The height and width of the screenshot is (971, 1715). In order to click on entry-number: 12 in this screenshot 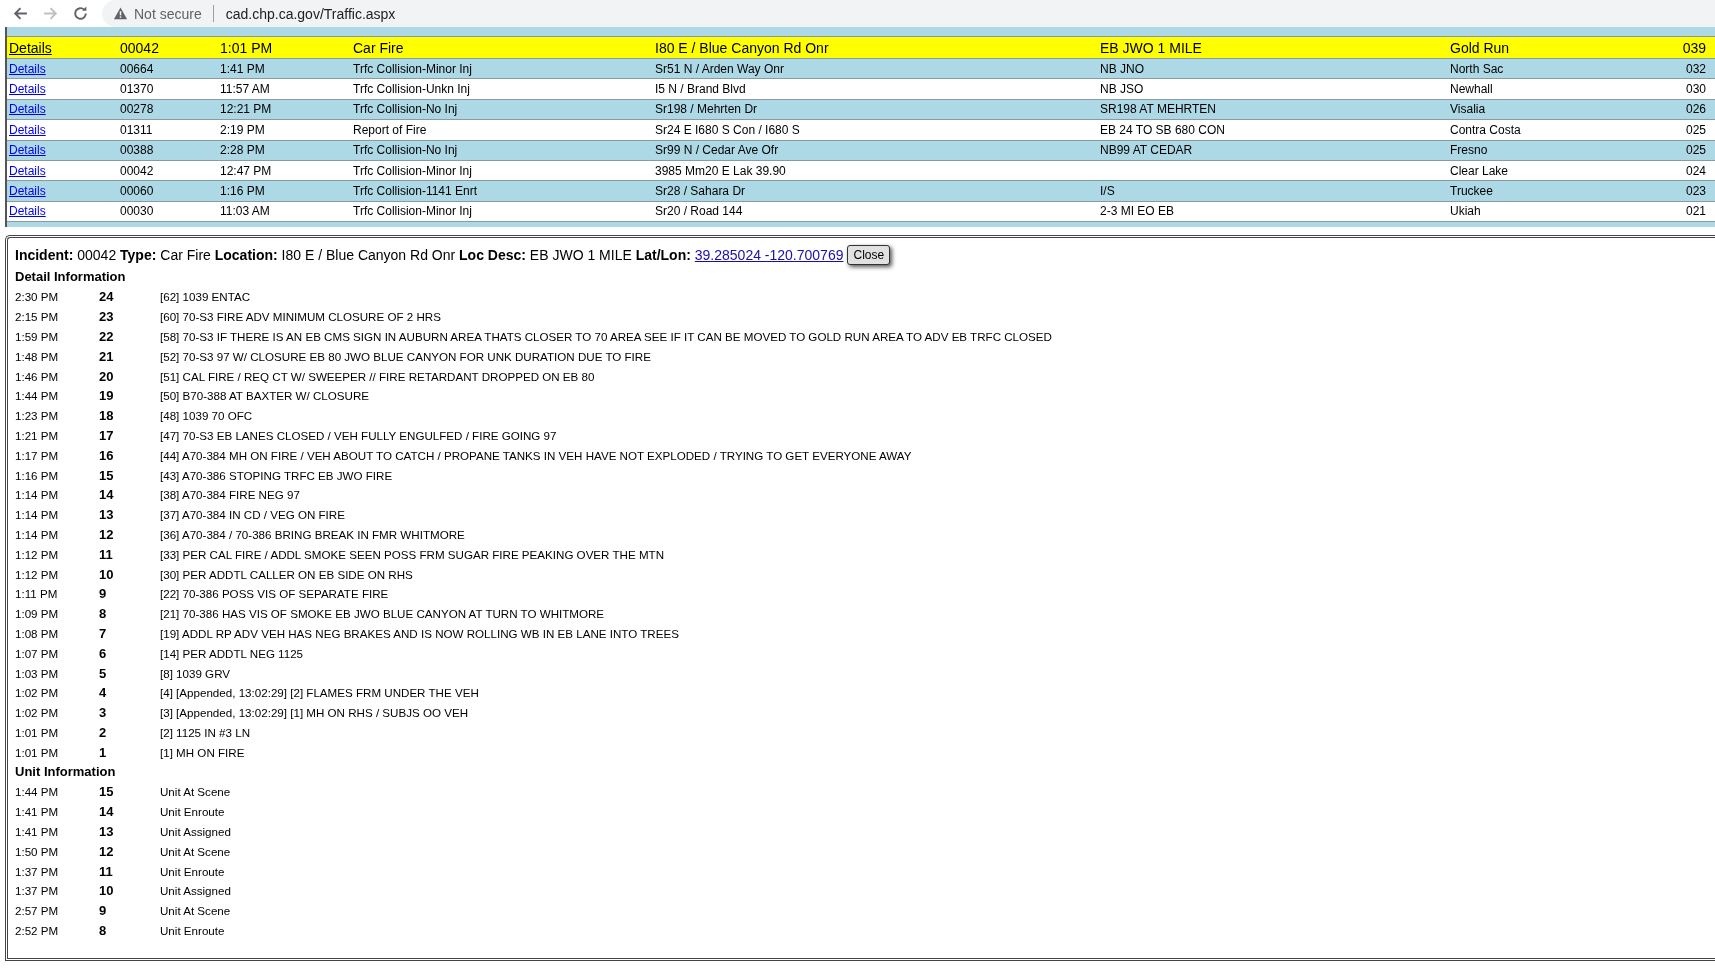, I will do `click(107, 534)`.